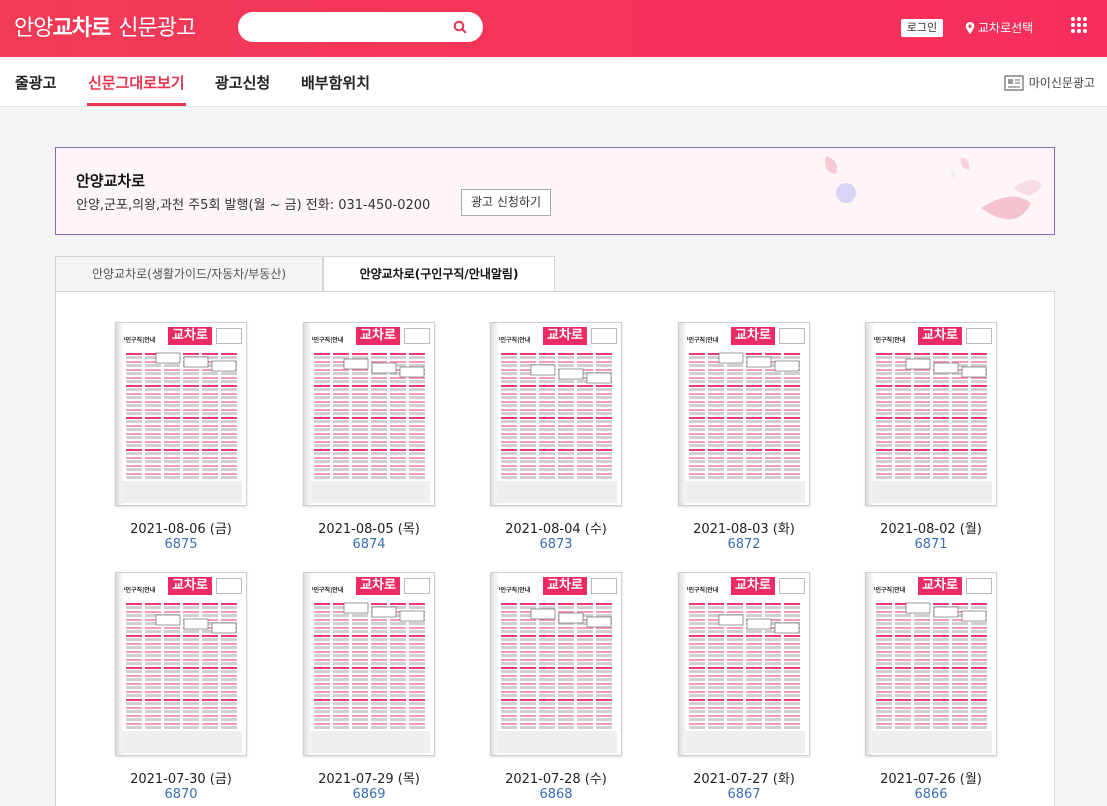  Describe the element at coordinates (933, 188) in the screenshot. I see `petal-decoration` at that location.